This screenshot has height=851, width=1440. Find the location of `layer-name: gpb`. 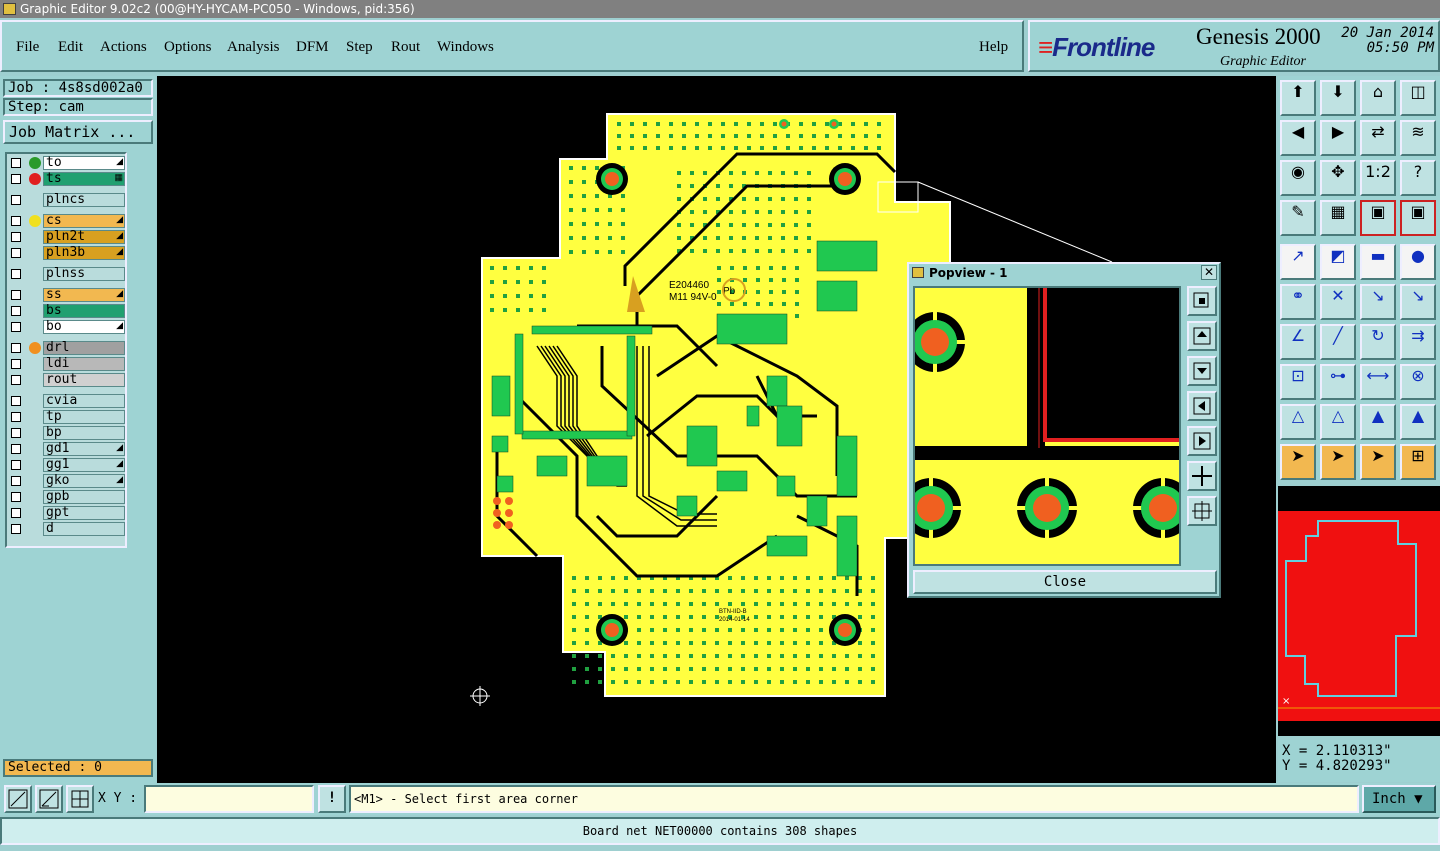

layer-name: gpb is located at coordinates (84, 497).